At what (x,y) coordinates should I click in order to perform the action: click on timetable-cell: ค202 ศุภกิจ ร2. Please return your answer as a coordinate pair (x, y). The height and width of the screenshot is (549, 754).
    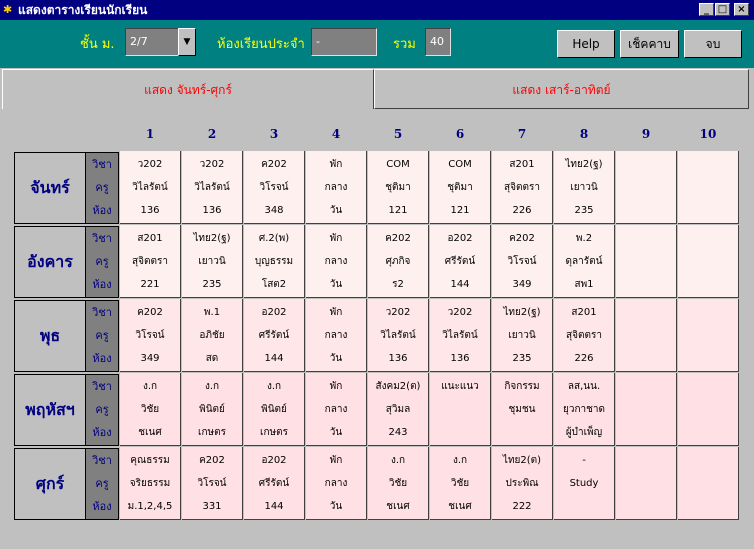
    Looking at the image, I should click on (398, 261).